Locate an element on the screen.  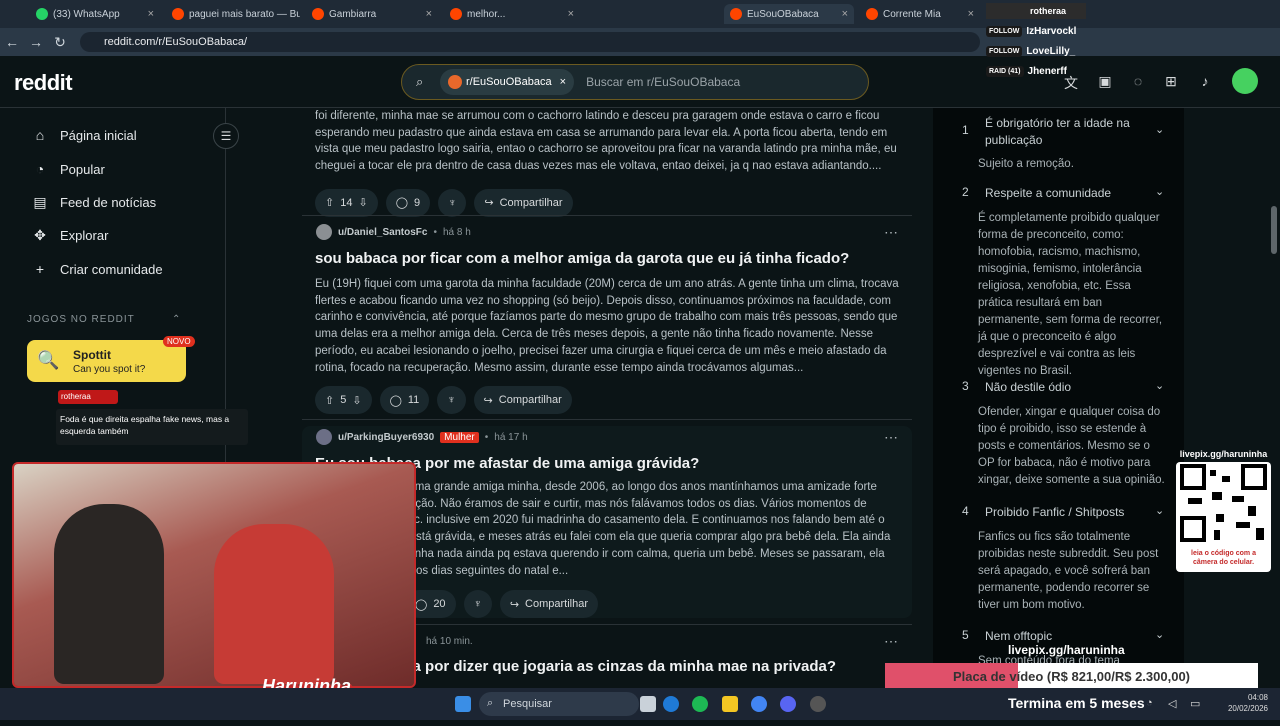
browser-tab-active: EuSouOBabaca × is located at coordinates (789, 14).